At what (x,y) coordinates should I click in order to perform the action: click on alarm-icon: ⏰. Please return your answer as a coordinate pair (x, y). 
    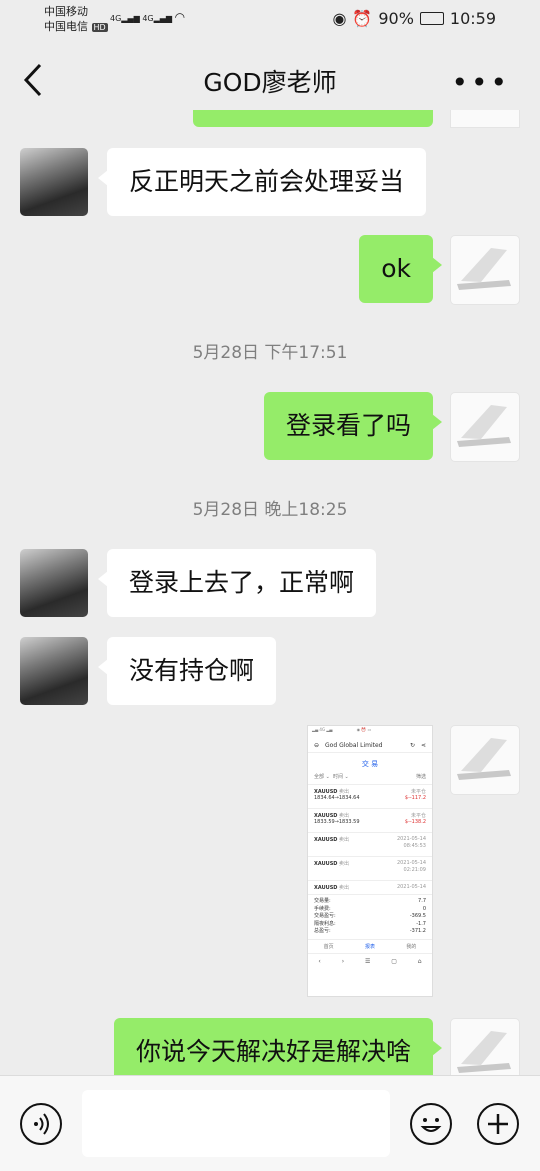
    Looking at the image, I should click on (362, 18).